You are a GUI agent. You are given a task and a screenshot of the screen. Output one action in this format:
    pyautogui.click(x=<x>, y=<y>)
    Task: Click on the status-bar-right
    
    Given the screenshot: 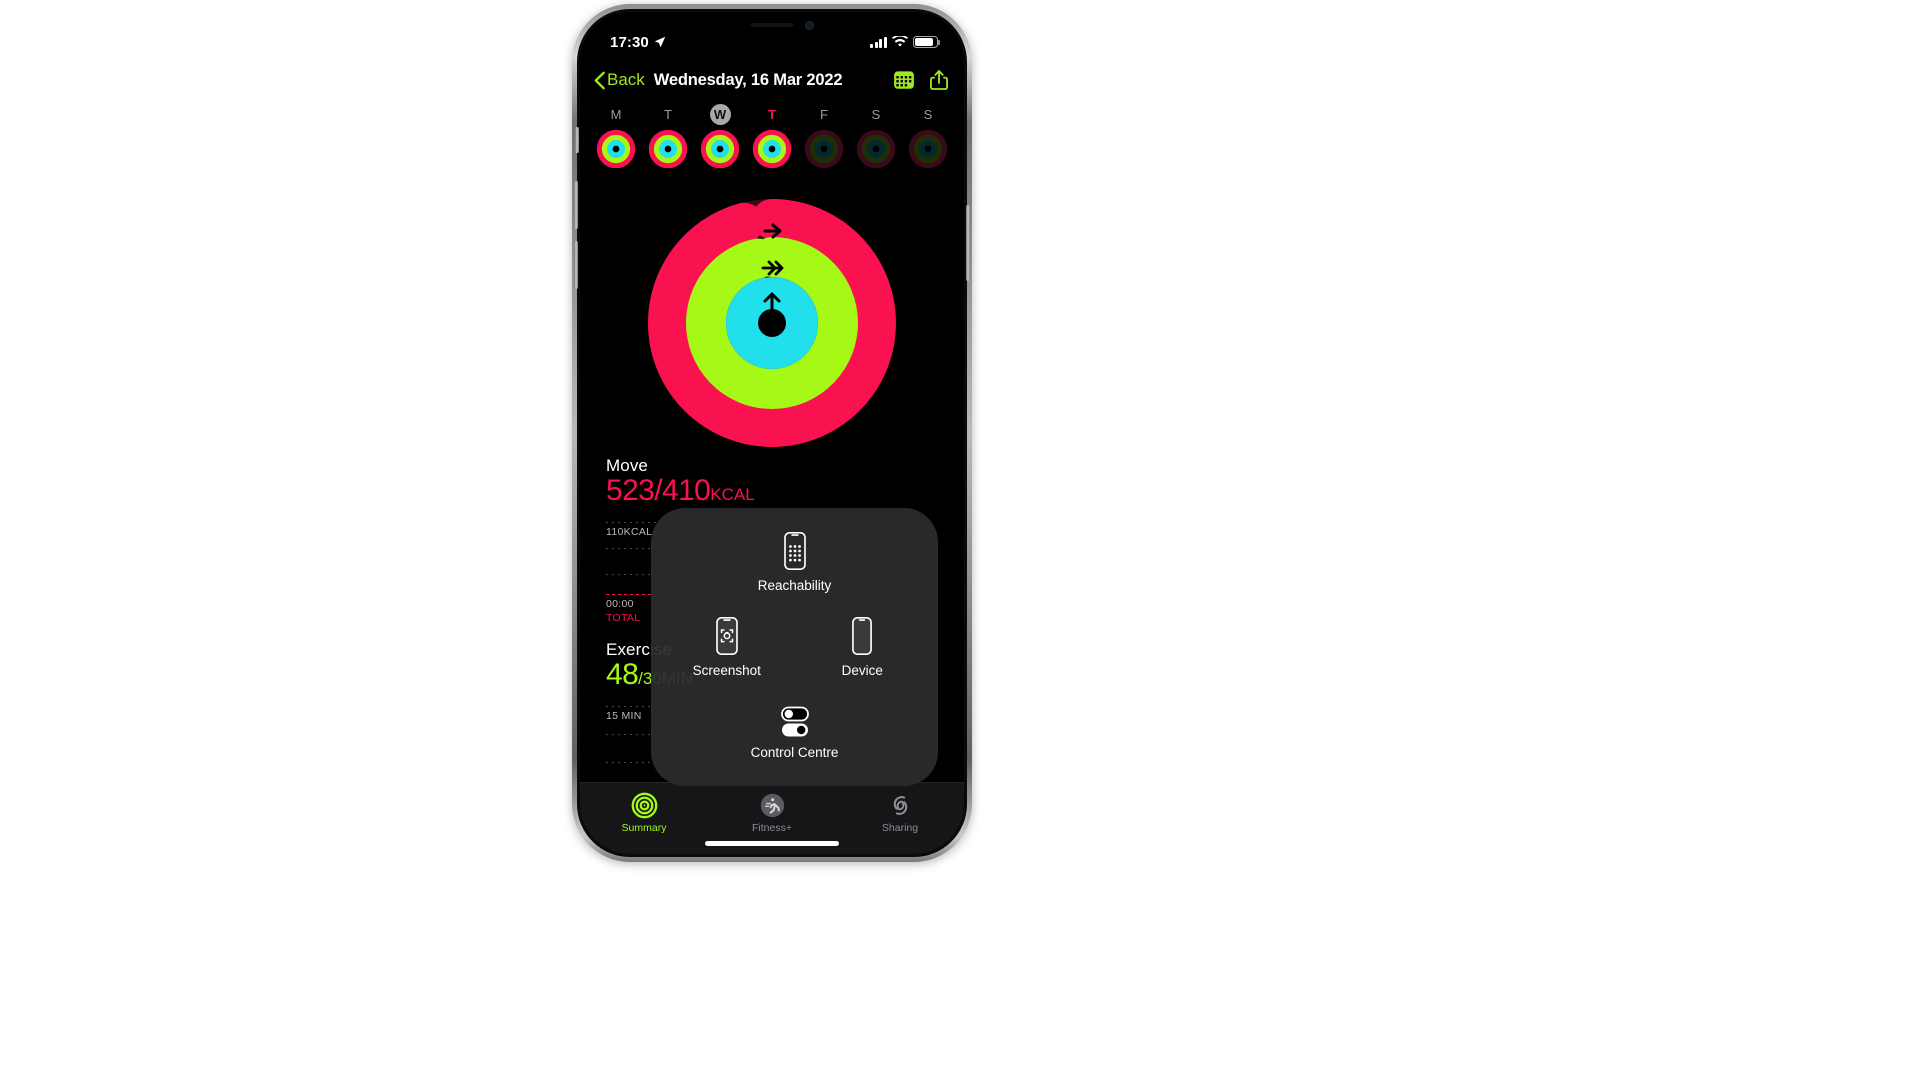 What is the action you would take?
    pyautogui.click(x=905, y=42)
    